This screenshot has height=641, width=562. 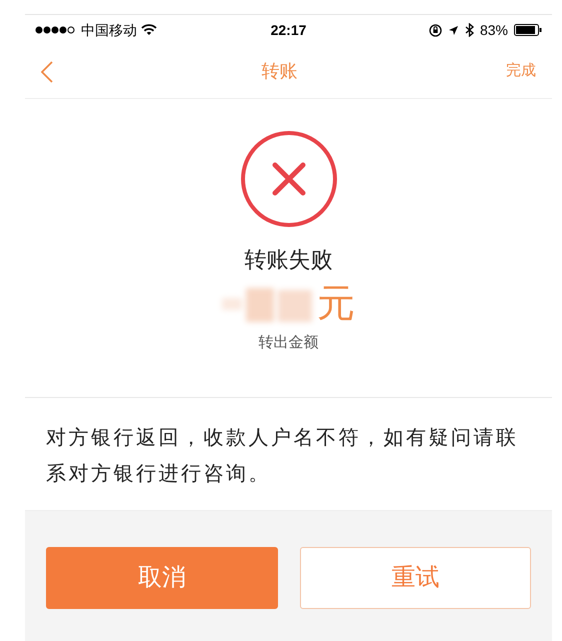 I want to click on amount-unit: 元, so click(x=336, y=304).